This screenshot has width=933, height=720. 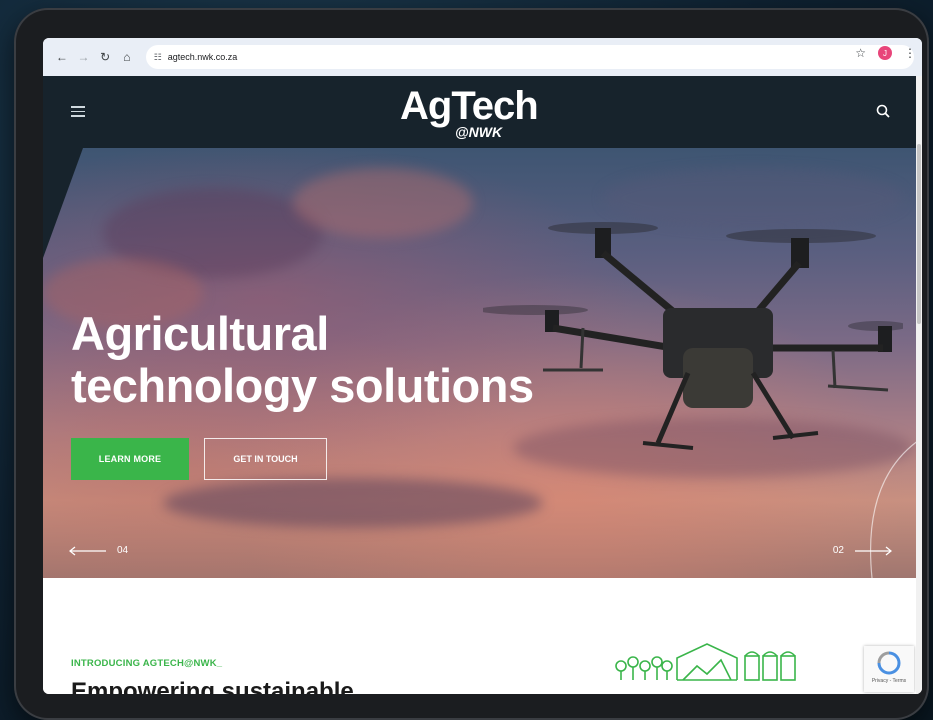 I want to click on site-header: AgTech @NWK, so click(x=482, y=112).